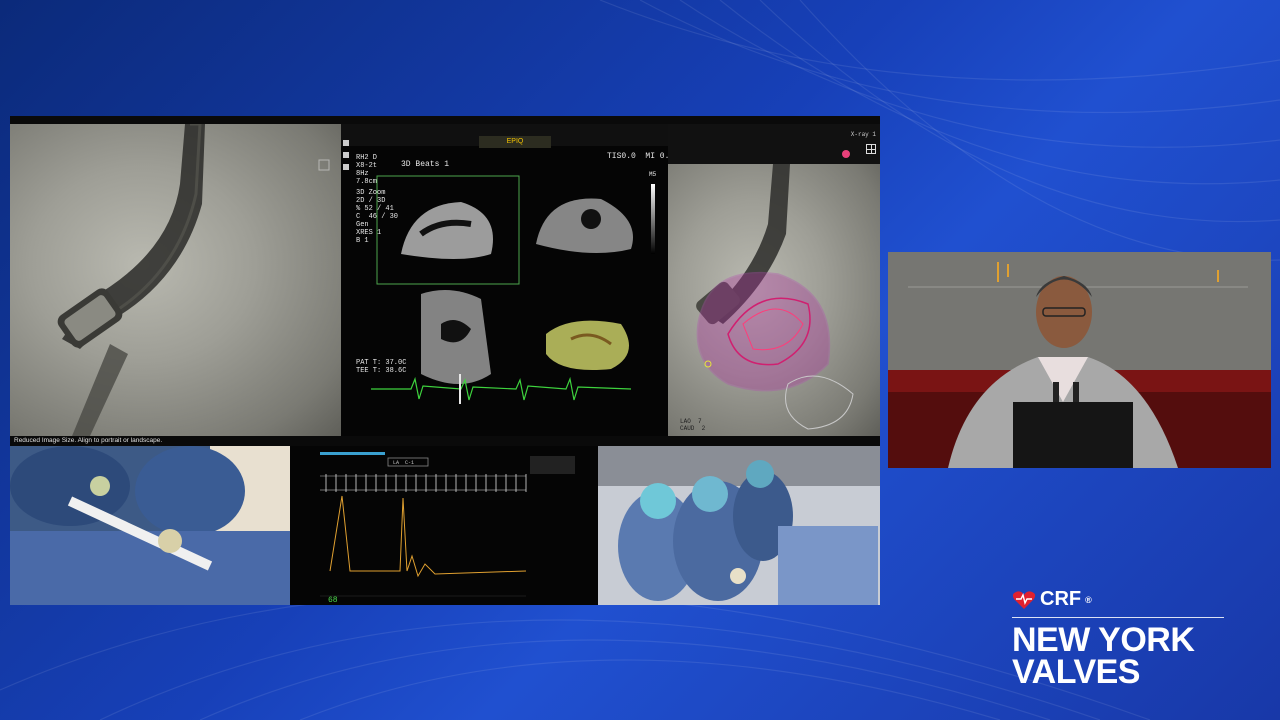 The image size is (1280, 720). What do you see at coordinates (775, 297) in the screenshot?
I see `xray-3d-overlay` at bounding box center [775, 297].